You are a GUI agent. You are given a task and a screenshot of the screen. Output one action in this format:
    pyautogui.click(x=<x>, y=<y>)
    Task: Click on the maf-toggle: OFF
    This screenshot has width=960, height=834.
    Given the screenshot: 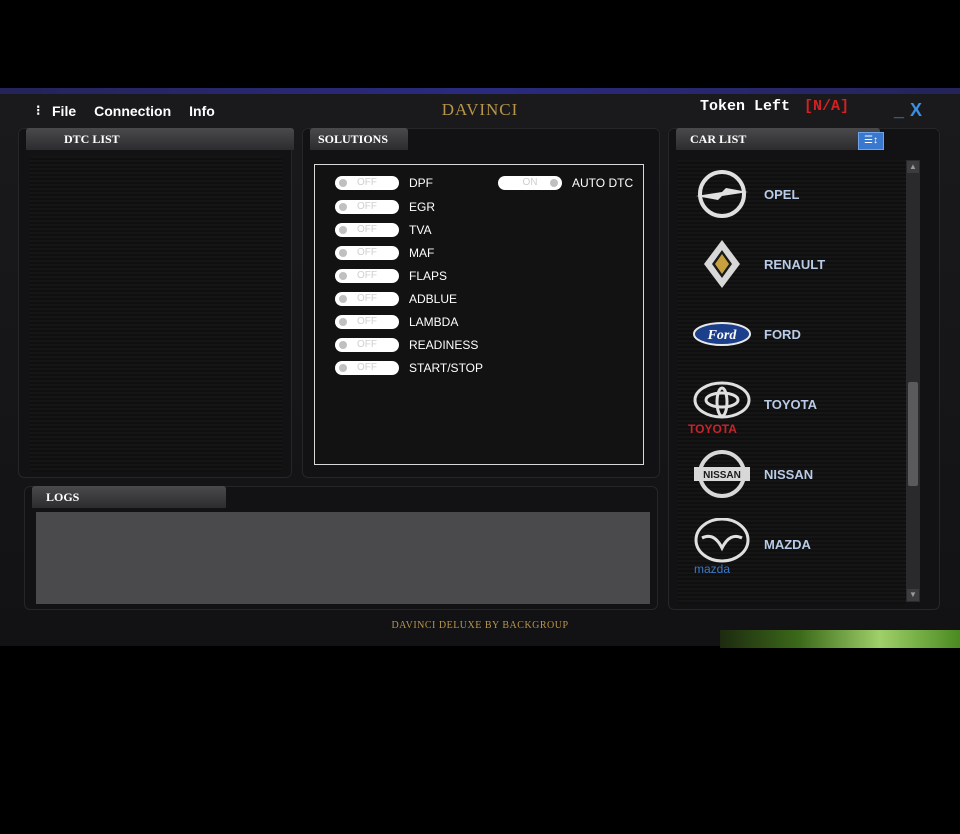 What is the action you would take?
    pyautogui.click(x=367, y=253)
    